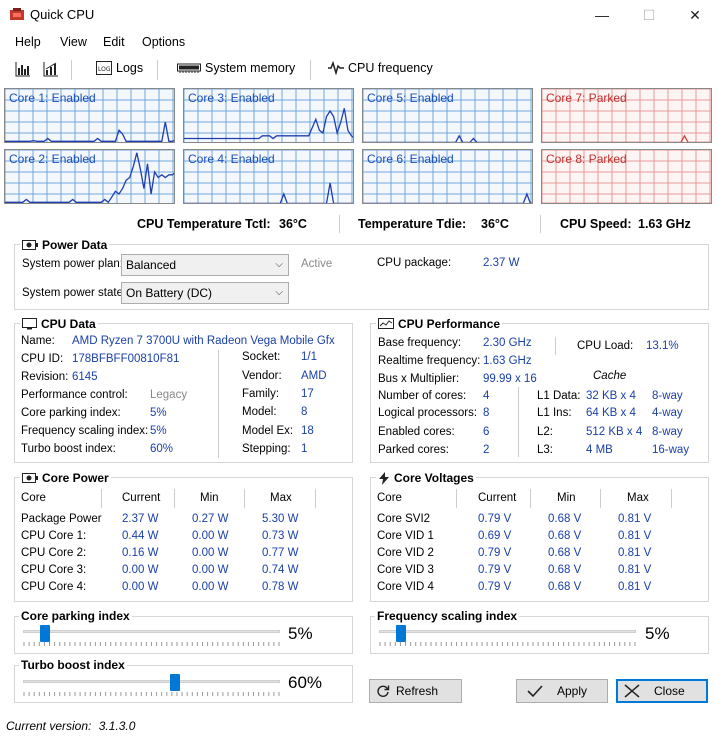  I want to click on app-icon, so click(17, 14).